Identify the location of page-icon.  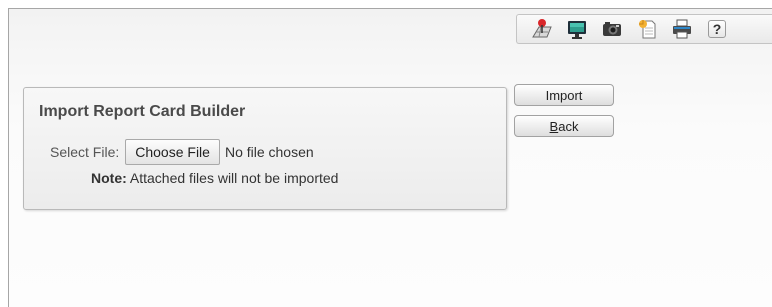
(647, 29).